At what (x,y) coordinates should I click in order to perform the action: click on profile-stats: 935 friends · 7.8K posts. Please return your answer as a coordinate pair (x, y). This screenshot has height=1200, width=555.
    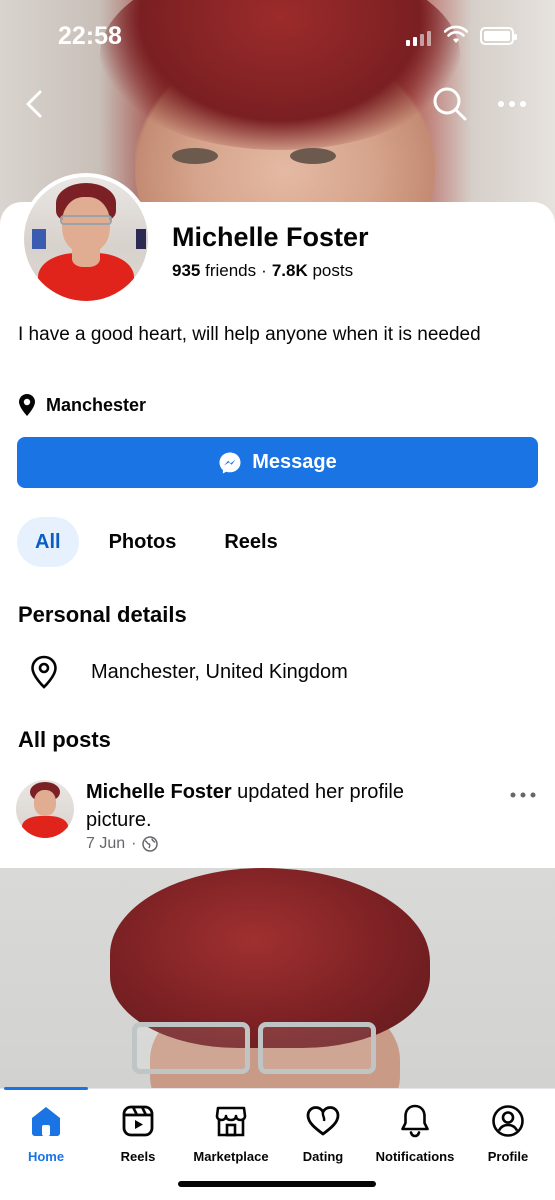
    Looking at the image, I should click on (262, 271).